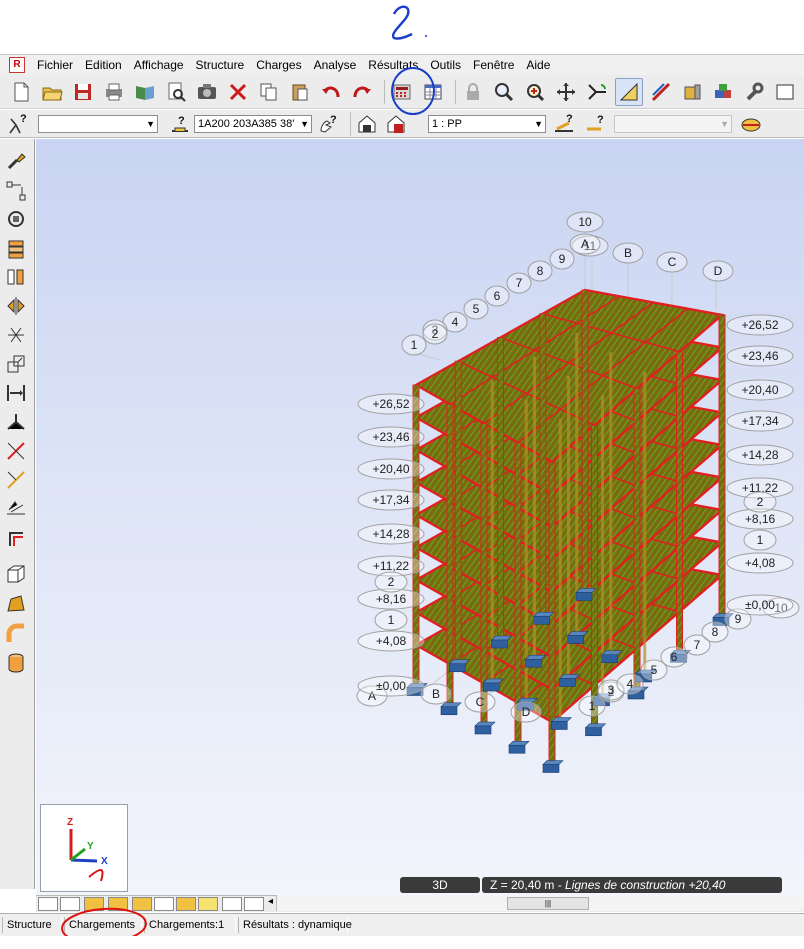  I want to click on zoom-button, so click(504, 92).